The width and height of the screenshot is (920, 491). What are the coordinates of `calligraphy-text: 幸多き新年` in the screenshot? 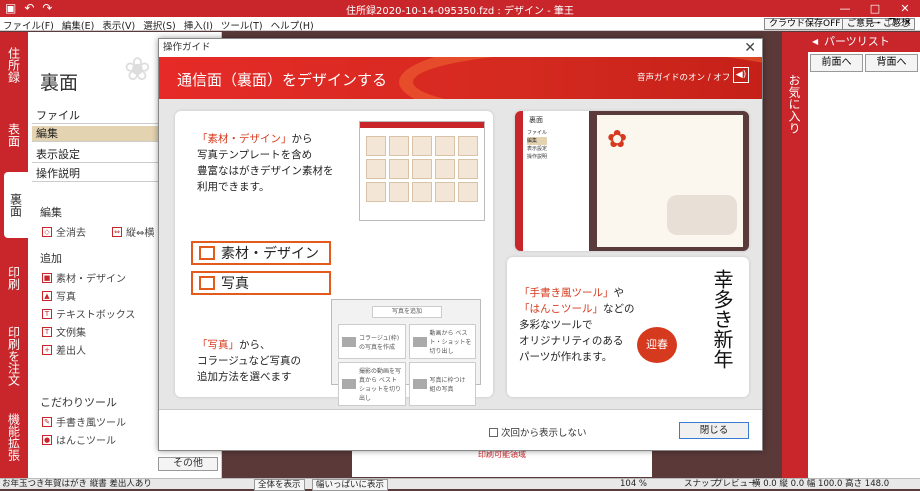 It's located at (722, 319).